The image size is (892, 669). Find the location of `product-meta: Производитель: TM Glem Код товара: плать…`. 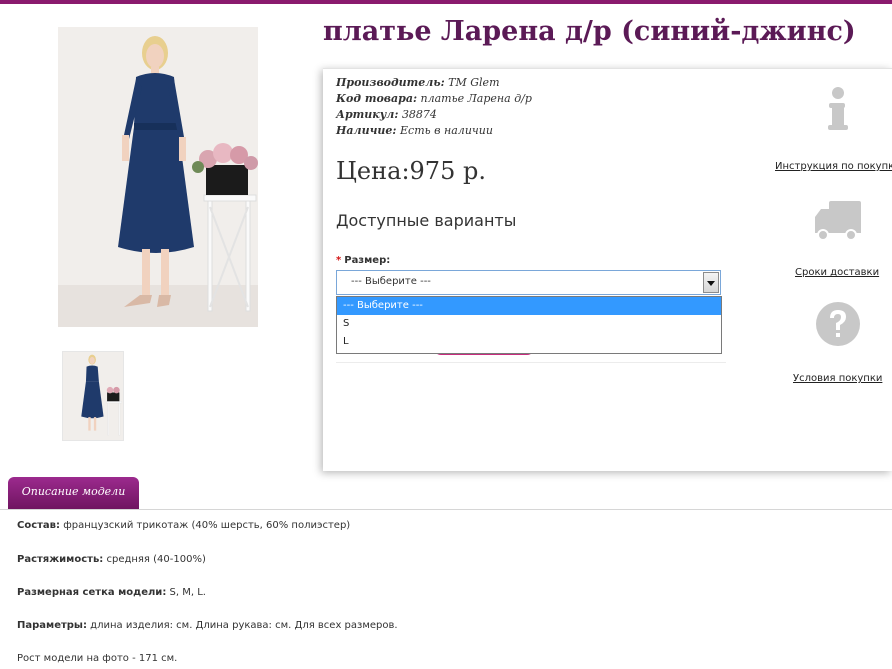

product-meta: Производитель: TM Glem Код товара: плать… is located at coordinates (434, 107).